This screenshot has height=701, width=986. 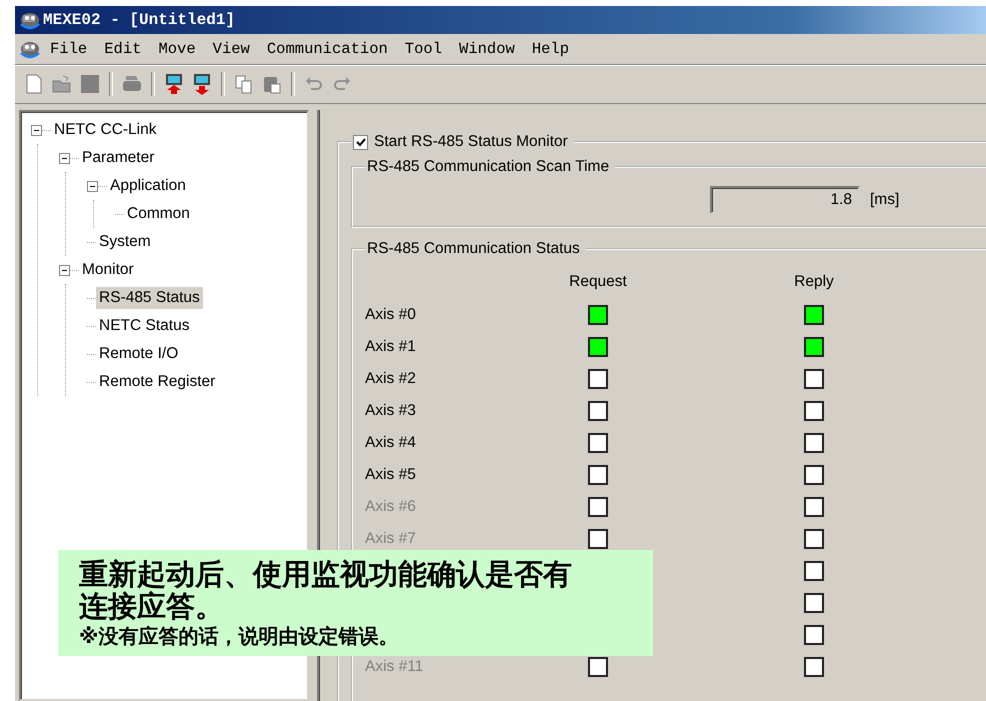 What do you see at coordinates (148, 186) in the screenshot?
I see `tree-item: Application` at bounding box center [148, 186].